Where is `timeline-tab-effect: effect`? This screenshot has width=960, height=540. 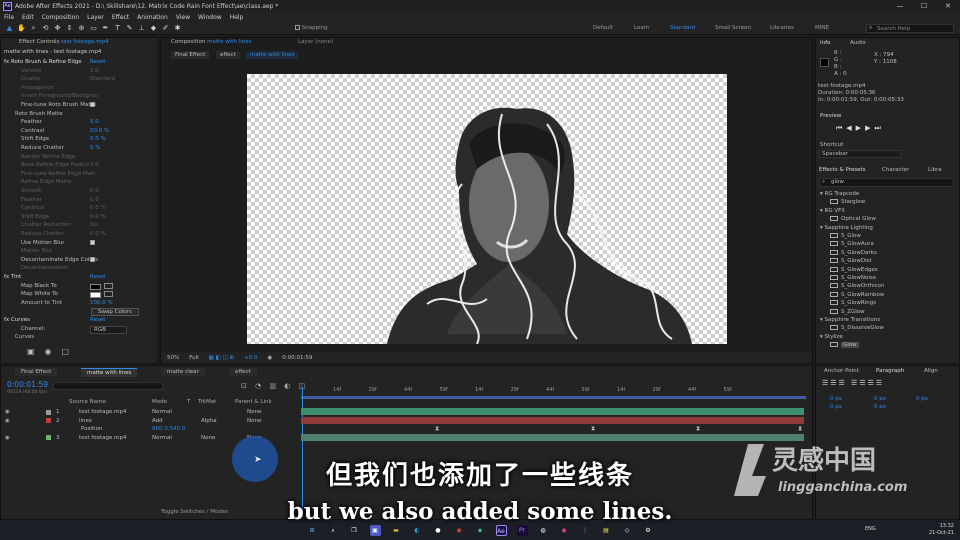 timeline-tab-effect: effect is located at coordinates (243, 372).